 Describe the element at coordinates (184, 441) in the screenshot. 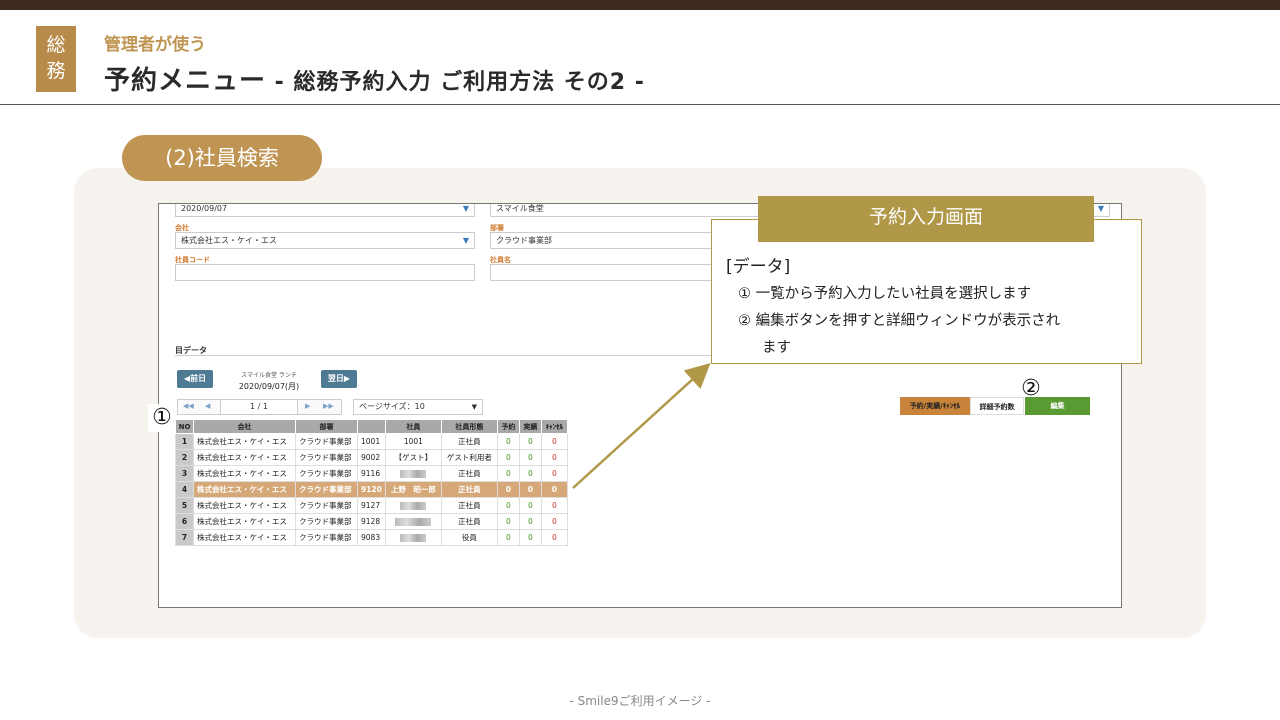

I see `row-no: 1` at that location.